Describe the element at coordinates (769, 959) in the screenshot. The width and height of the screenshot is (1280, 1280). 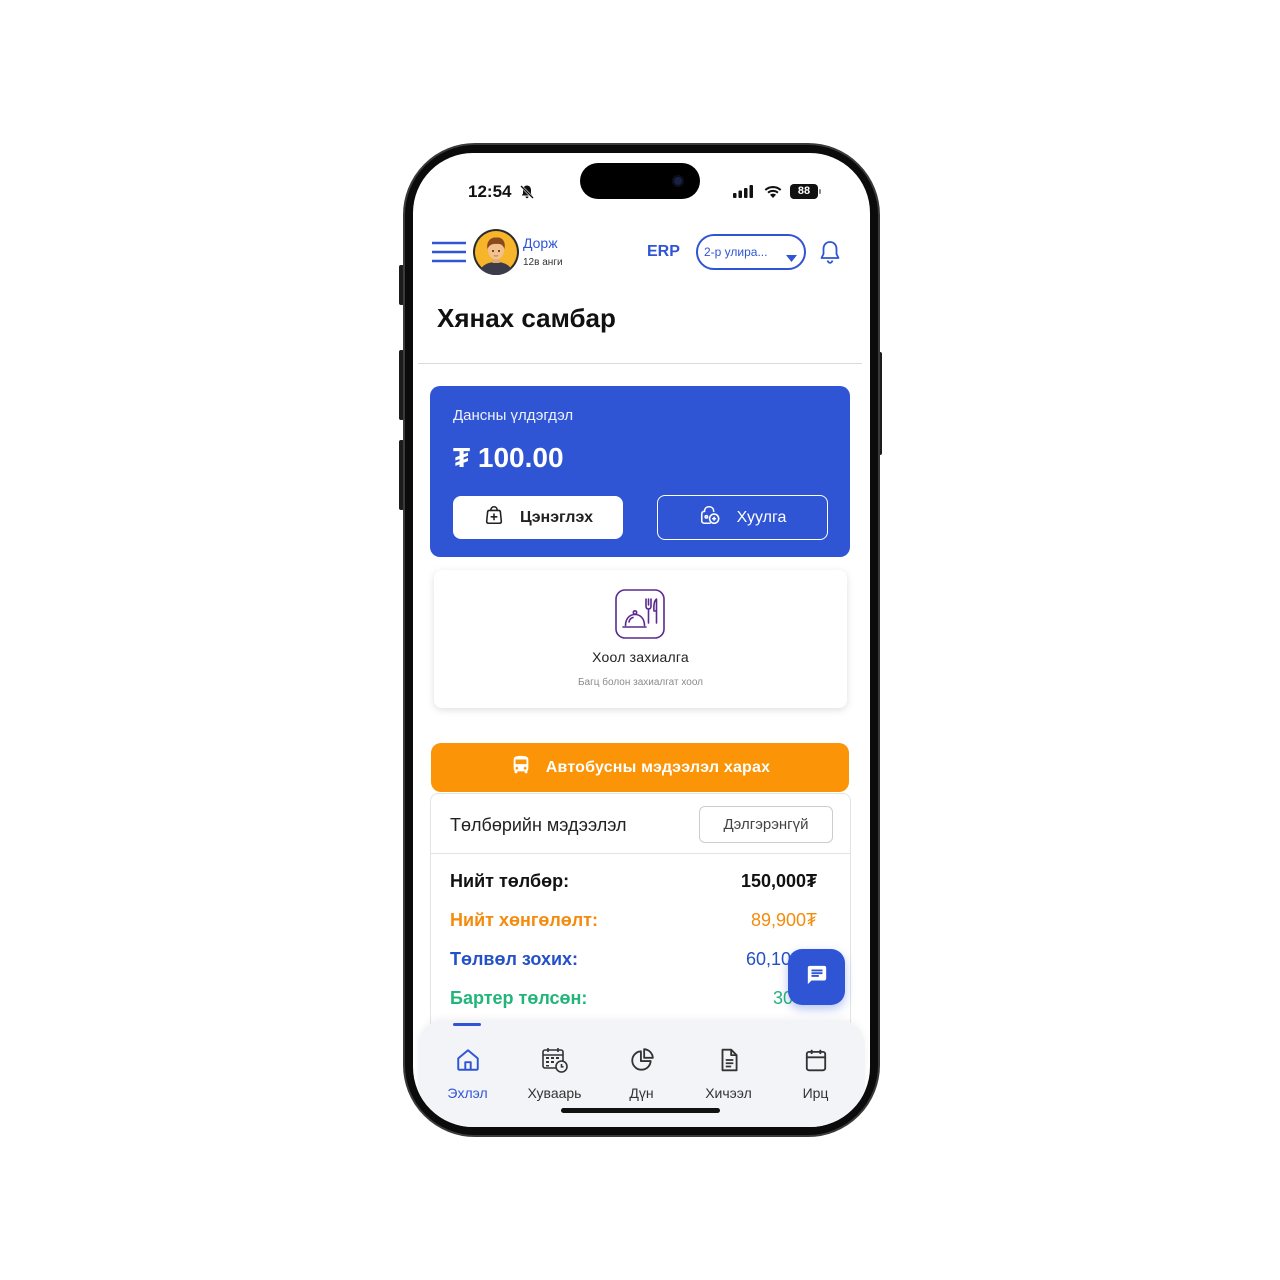
I see `payment-row-value: 60,10` at that location.